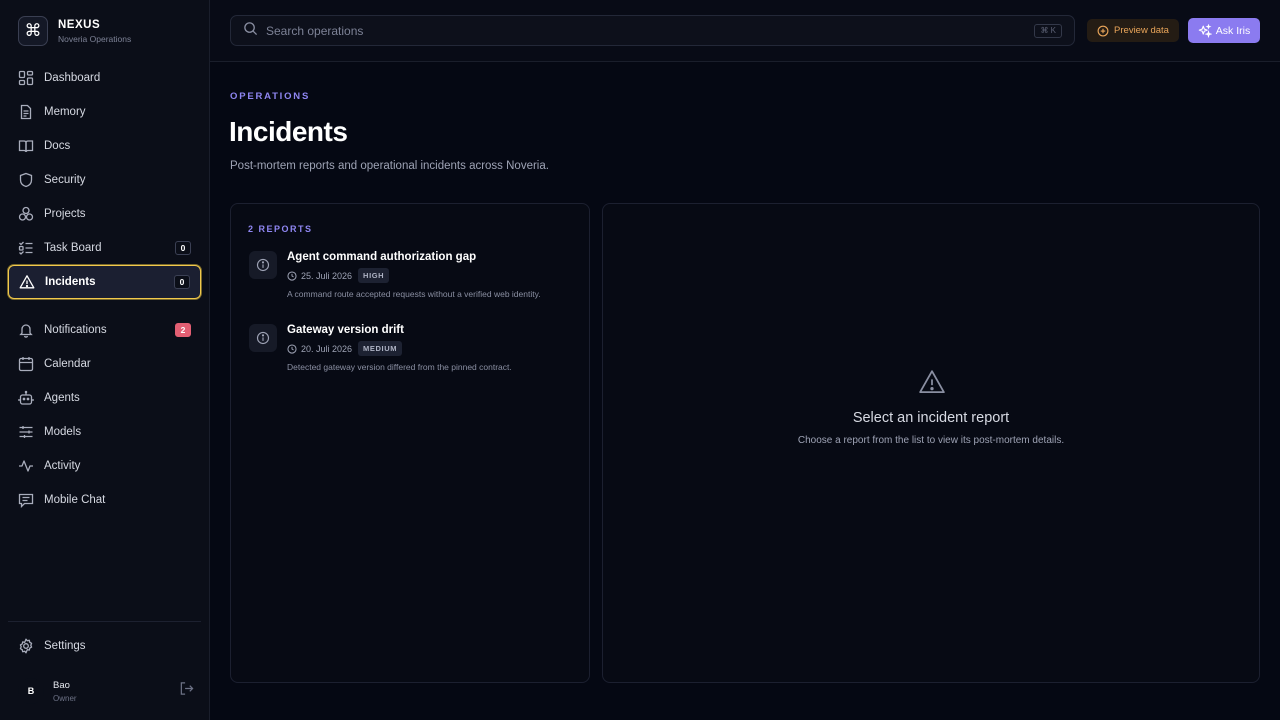 This screenshot has height=720, width=1280. I want to click on report-title: Agent command authorization gap, so click(382, 257).